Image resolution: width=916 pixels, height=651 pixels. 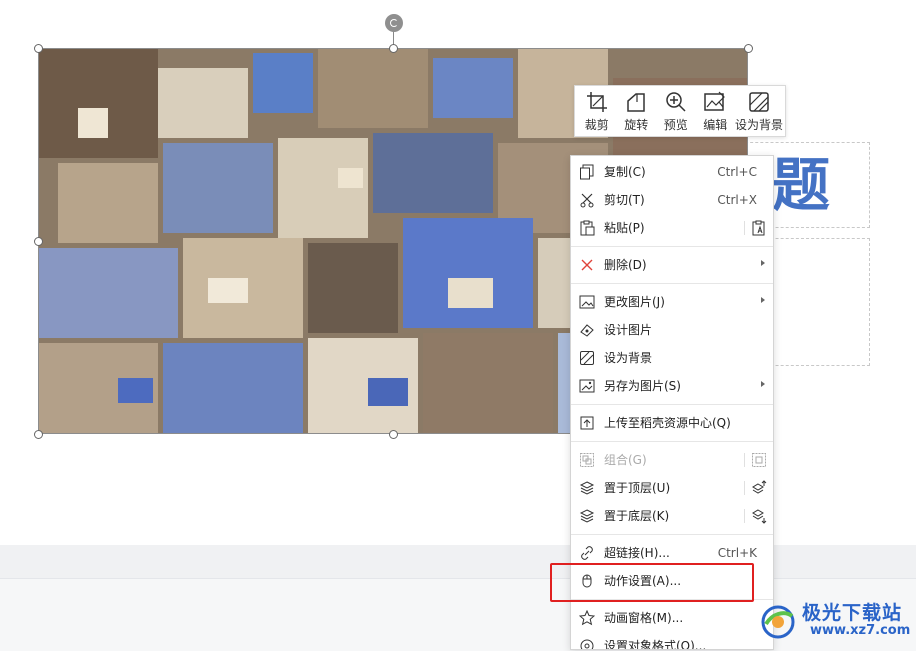 I want to click on group-icon, so click(x=587, y=460).